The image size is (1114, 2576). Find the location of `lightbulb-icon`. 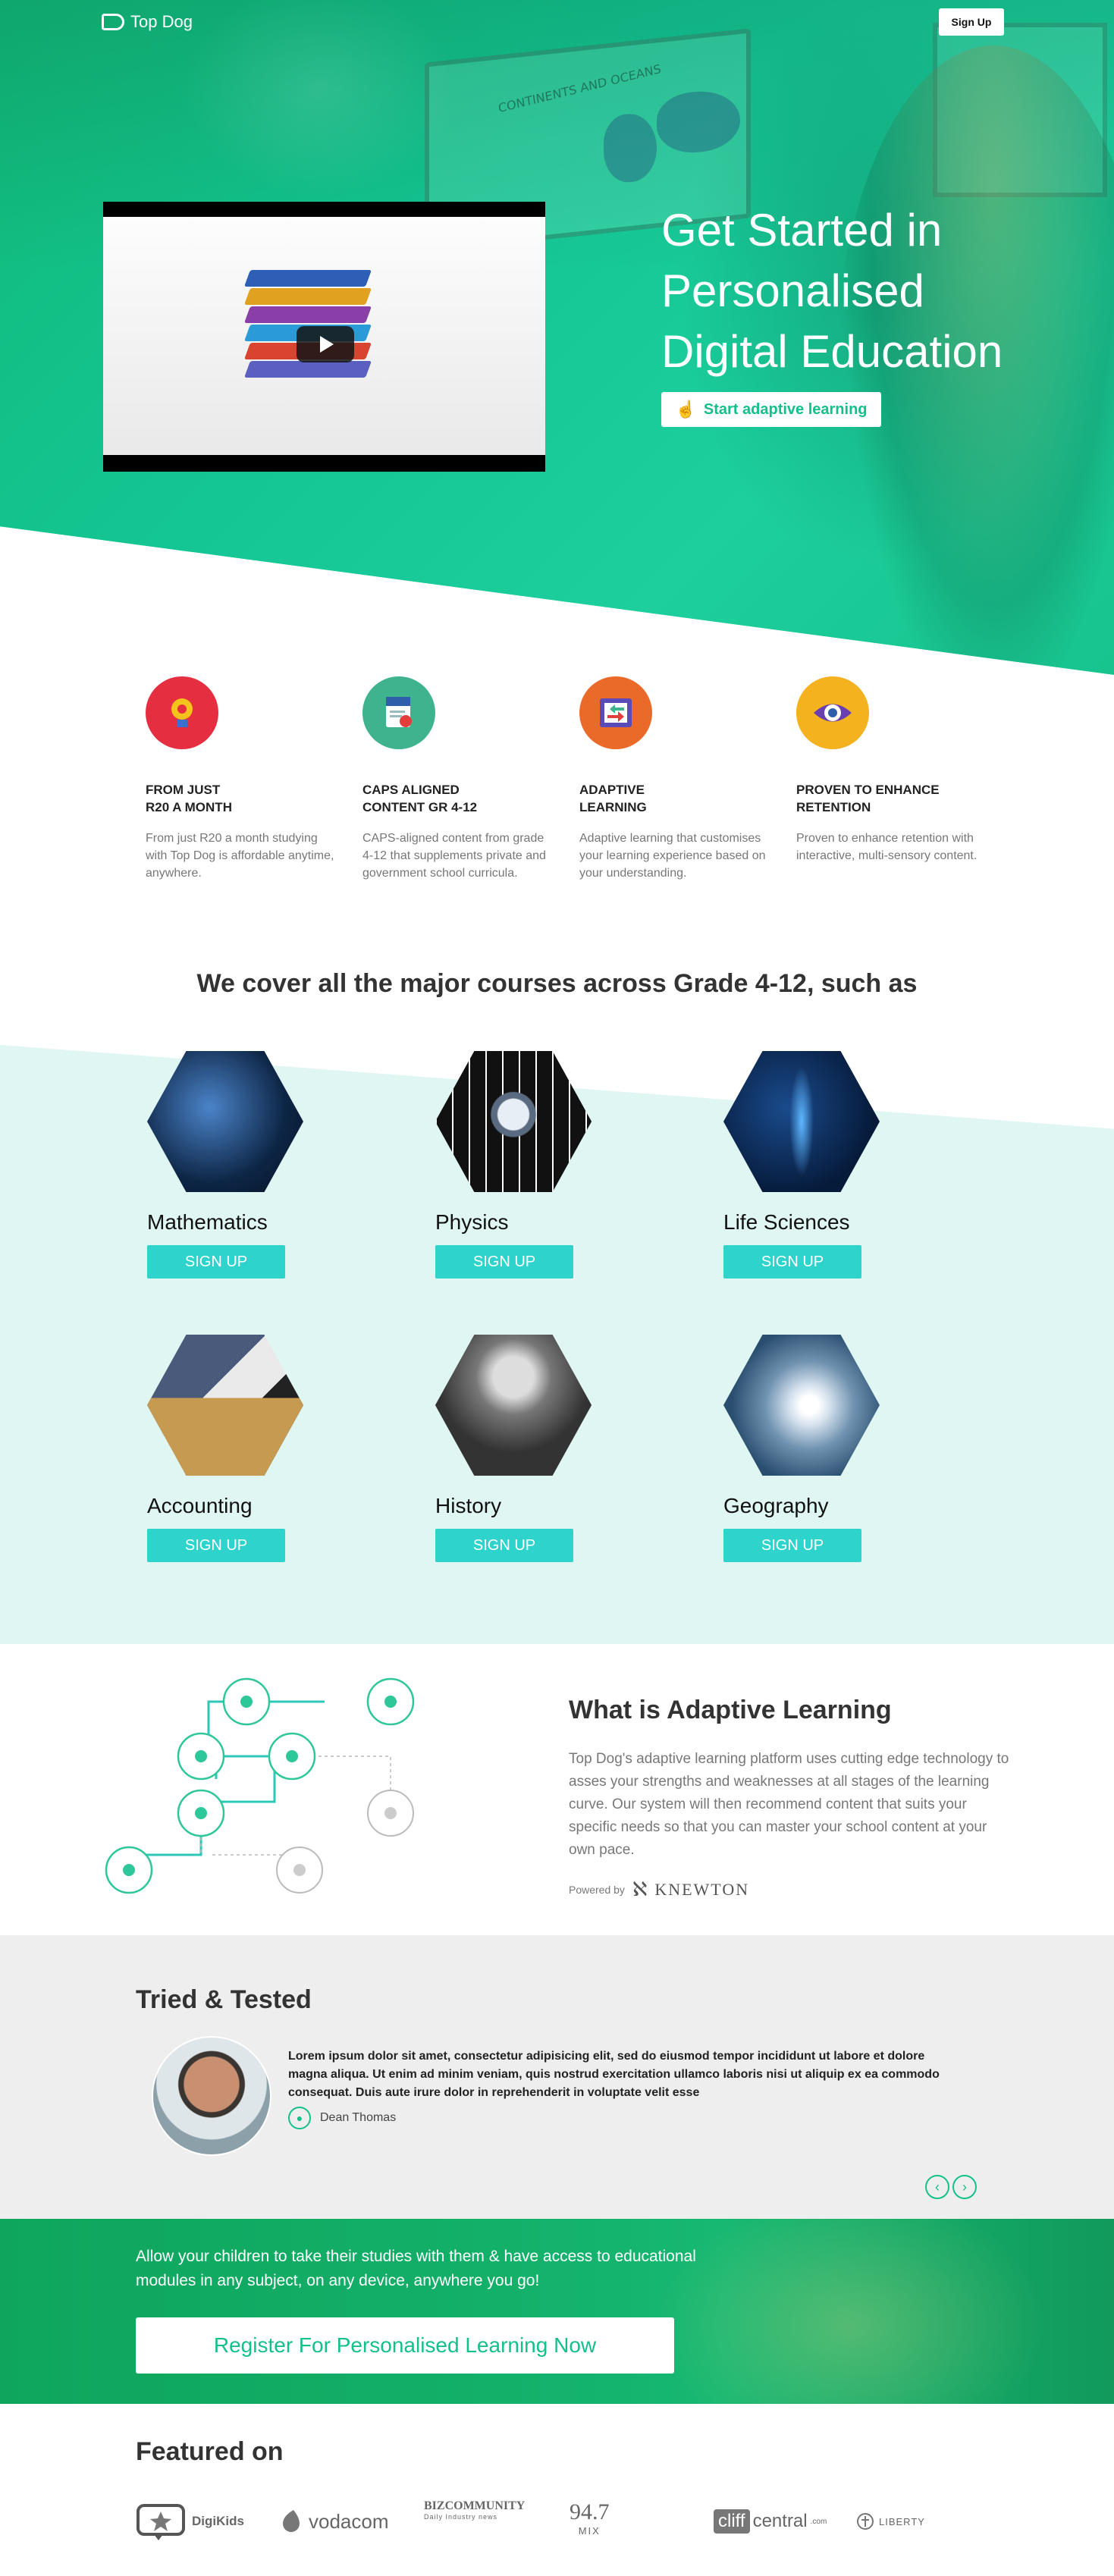

lightbulb-icon is located at coordinates (182, 712).